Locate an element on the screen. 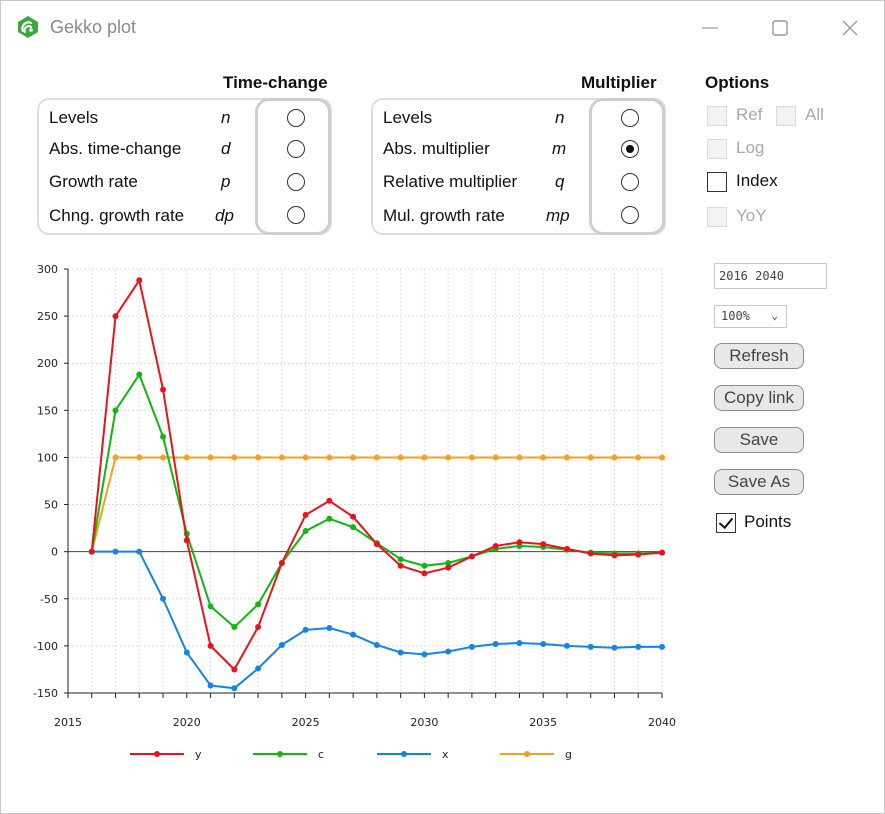 Image resolution: width=885 pixels, height=814 pixels. legend-label-g: g is located at coordinates (568, 754).